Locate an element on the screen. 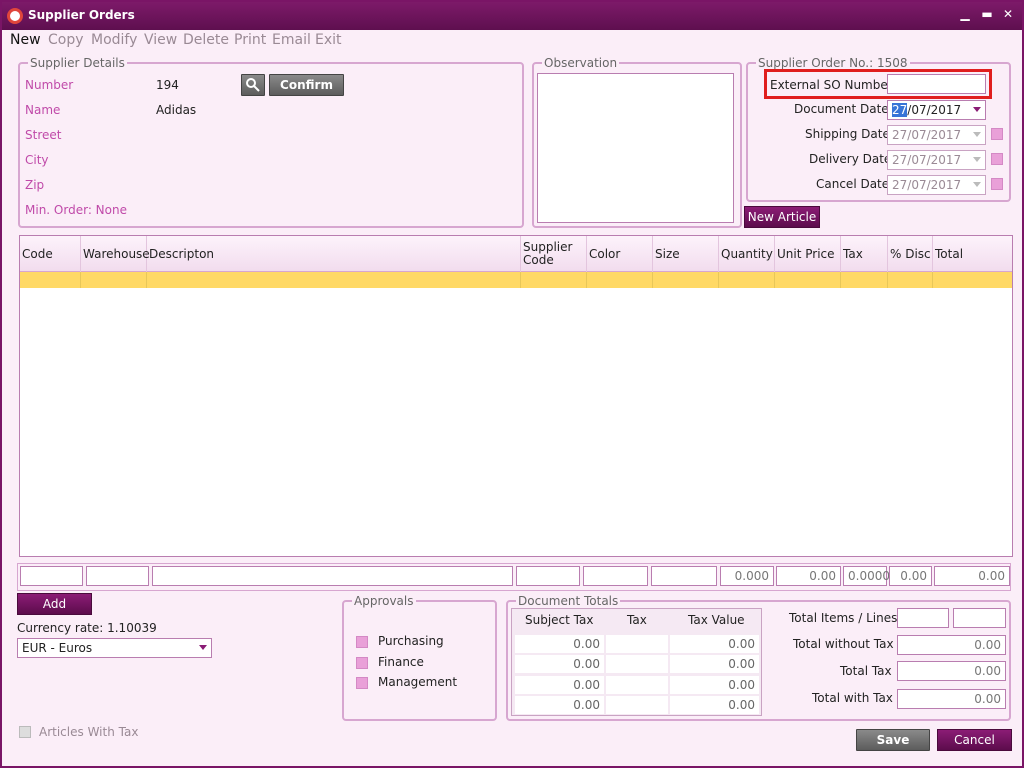 The height and width of the screenshot is (768, 1024). cancel-date-label: Cancel Date is located at coordinates (853, 184).